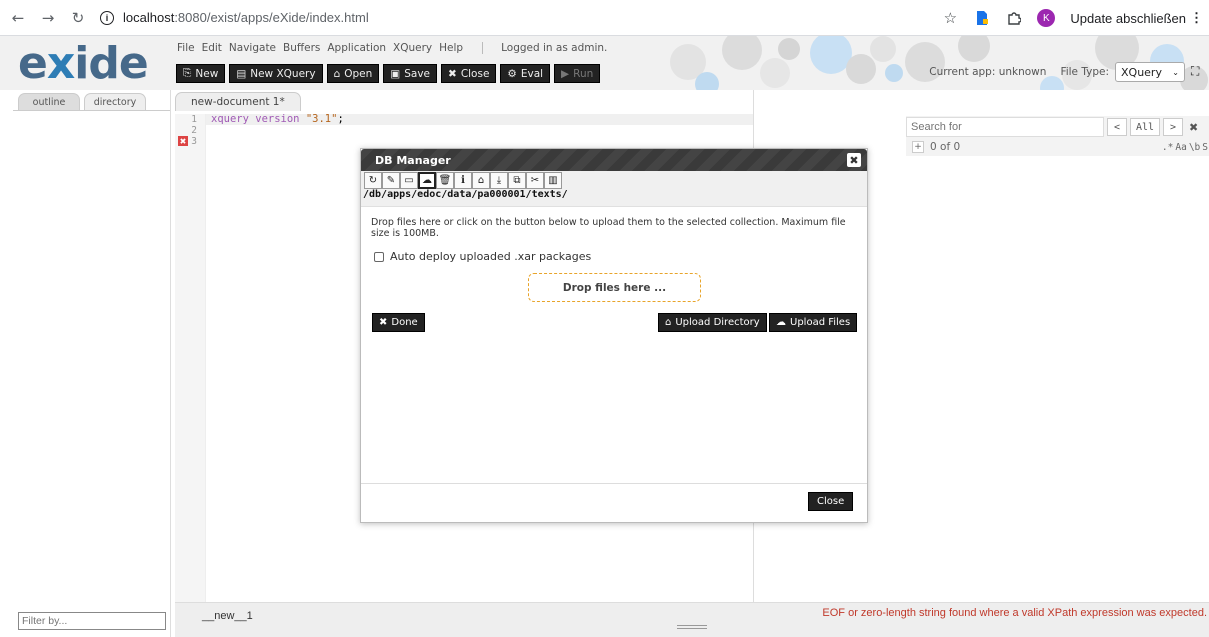 The image size is (1209, 637). What do you see at coordinates (18, 18) in the screenshot?
I see `back-arrow-icon: ←` at bounding box center [18, 18].